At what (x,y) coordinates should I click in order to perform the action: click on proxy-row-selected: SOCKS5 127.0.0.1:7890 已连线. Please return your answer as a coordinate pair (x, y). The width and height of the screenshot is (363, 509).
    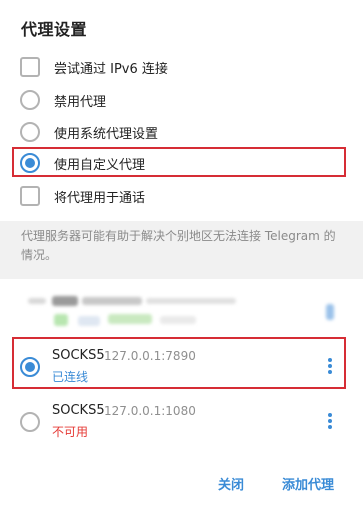
    Looking at the image, I should click on (181, 367).